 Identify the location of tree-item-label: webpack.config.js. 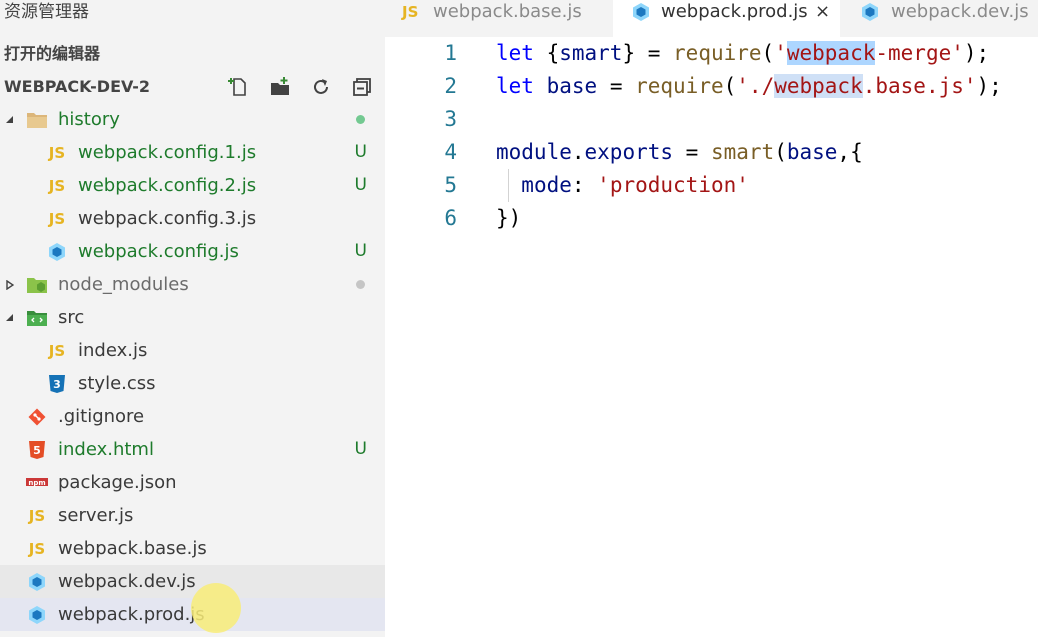
(158, 251).